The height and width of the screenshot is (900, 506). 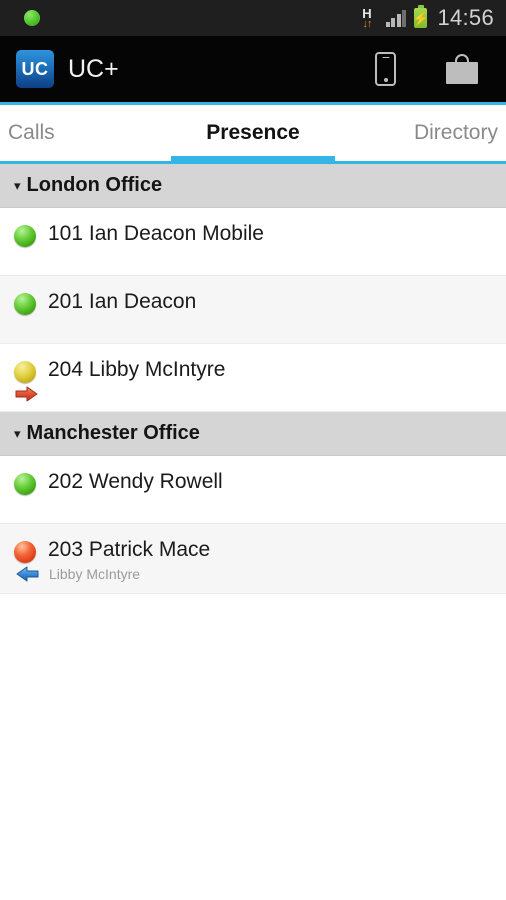 I want to click on hspa-letter: H, so click(x=367, y=13).